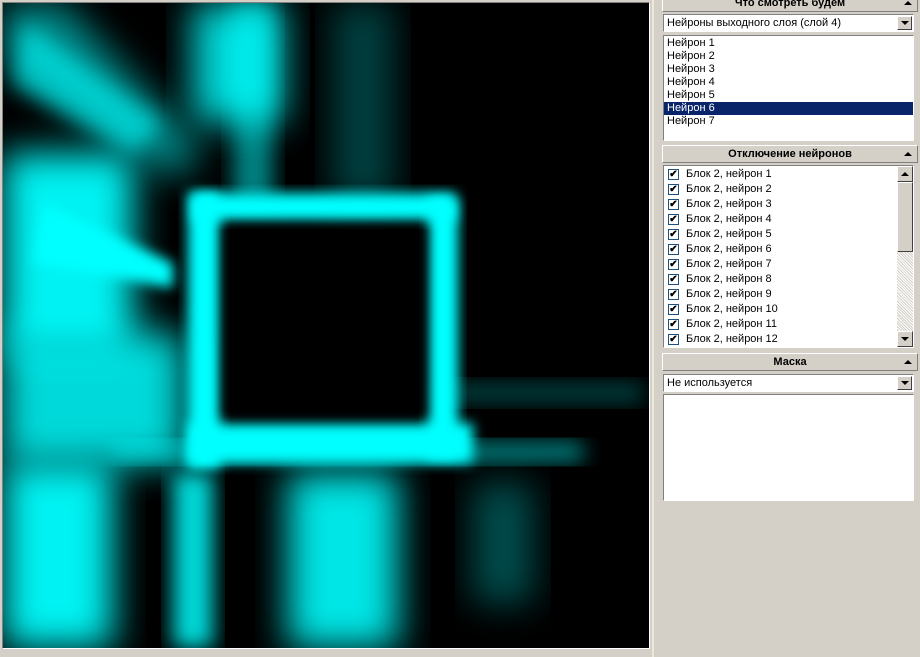 This screenshot has height=657, width=920. What do you see at coordinates (788, 324) in the screenshot?
I see `neuron-checkbox-row: ✔ Блок 2, нейрон 11` at bounding box center [788, 324].